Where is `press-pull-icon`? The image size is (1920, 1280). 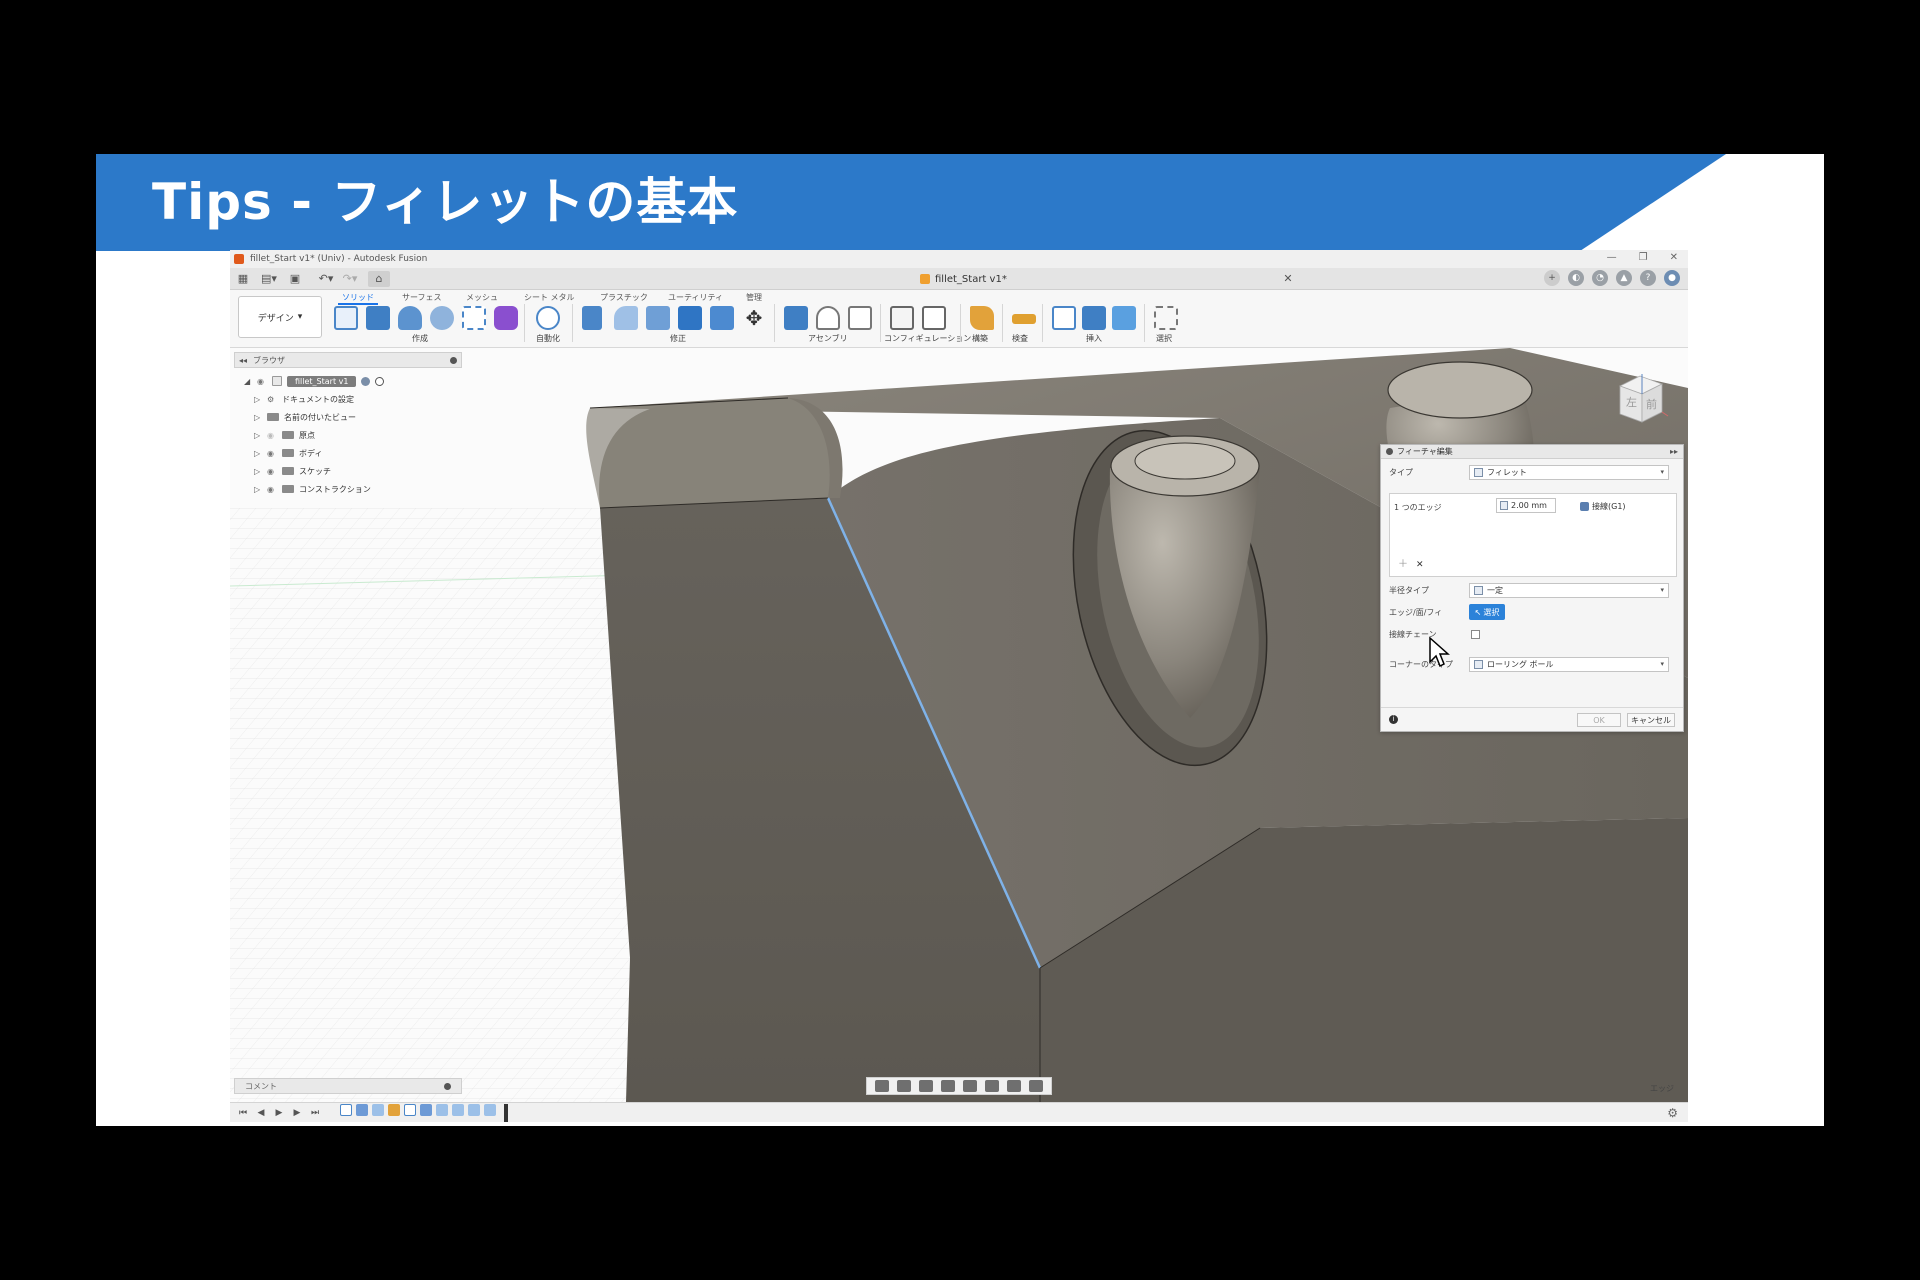 press-pull-icon is located at coordinates (592, 318).